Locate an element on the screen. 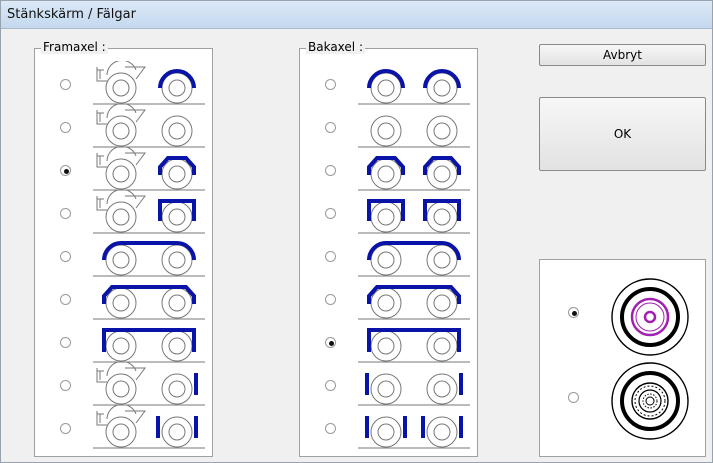 This screenshot has width=713, height=463. rim-option-2-radio is located at coordinates (573, 397).